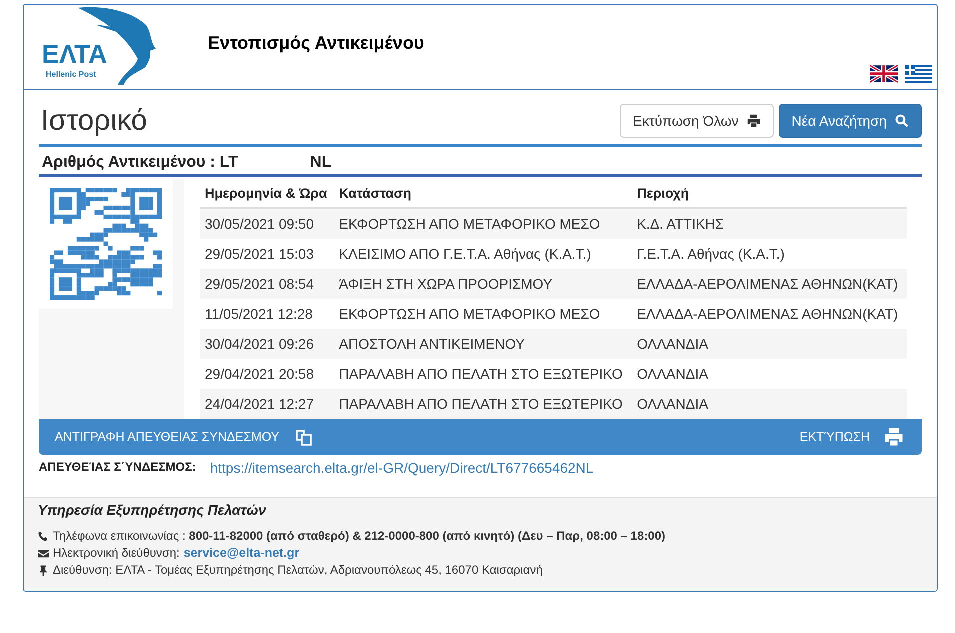 This screenshot has width=955, height=633. What do you see at coordinates (769, 223) in the screenshot?
I see `table-cell: Κ.Δ. ΑΤΤΙΚΗΣ` at bounding box center [769, 223].